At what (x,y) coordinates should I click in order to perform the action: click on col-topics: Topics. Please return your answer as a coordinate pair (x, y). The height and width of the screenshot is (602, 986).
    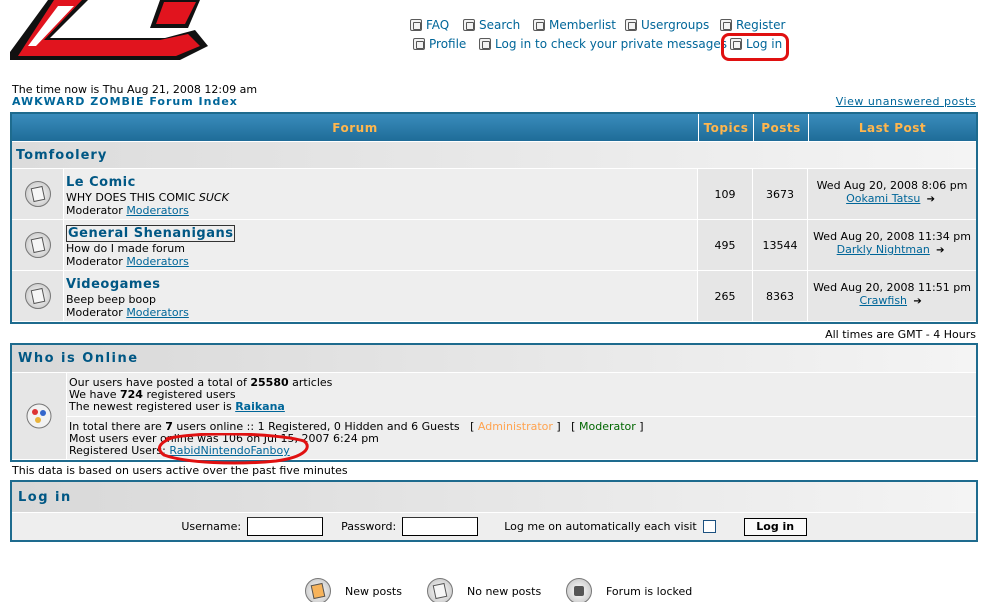
    Looking at the image, I should click on (726, 127).